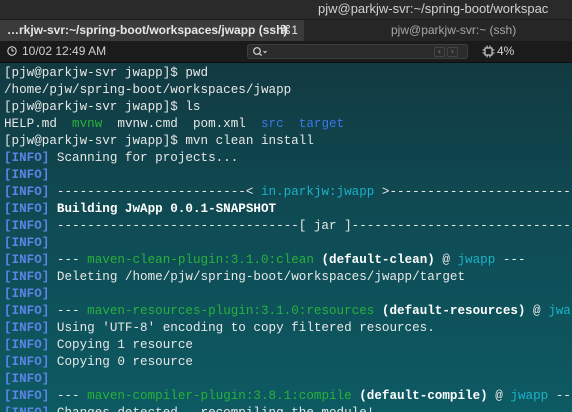  What do you see at coordinates (231, 311) in the screenshot?
I see `terminal-text: maven-resources-plugin:3.1.0:resources` at bounding box center [231, 311].